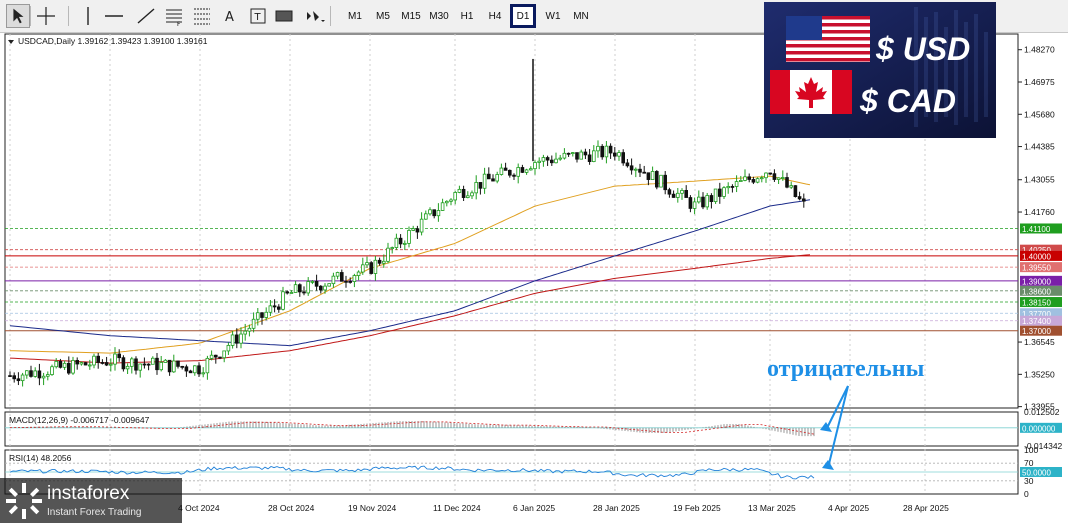 The image size is (1068, 523). What do you see at coordinates (355, 16) in the screenshot?
I see `timeframe-m1: M1` at bounding box center [355, 16].